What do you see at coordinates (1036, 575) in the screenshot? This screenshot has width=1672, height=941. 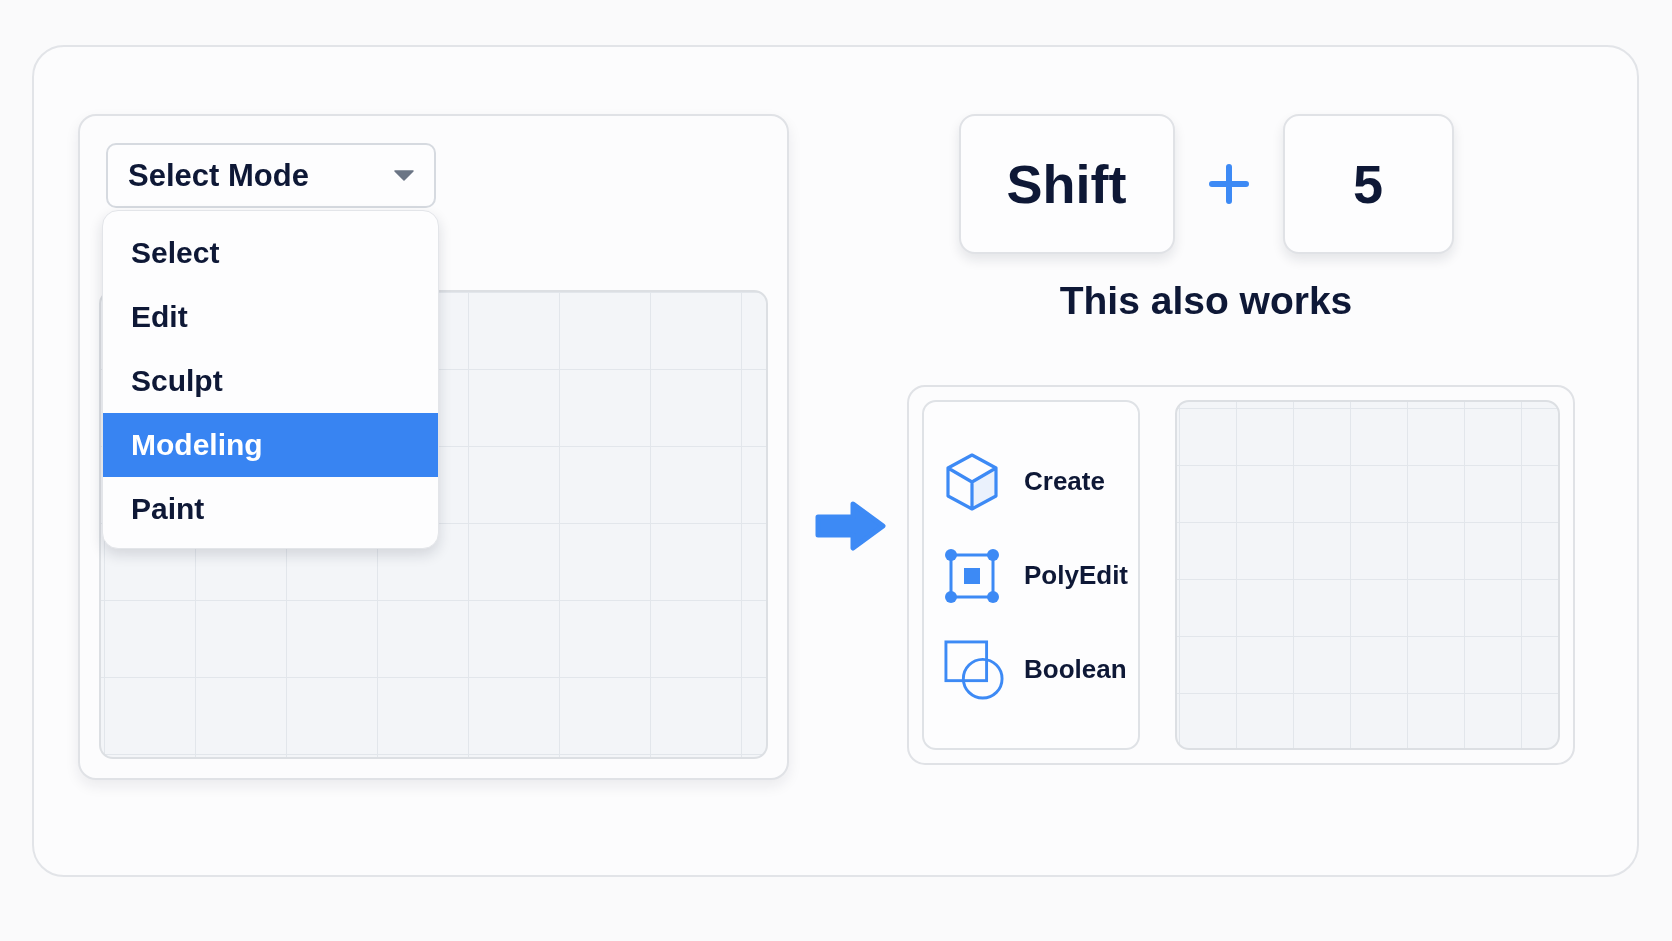 I see `tool-item: PolyEdit` at bounding box center [1036, 575].